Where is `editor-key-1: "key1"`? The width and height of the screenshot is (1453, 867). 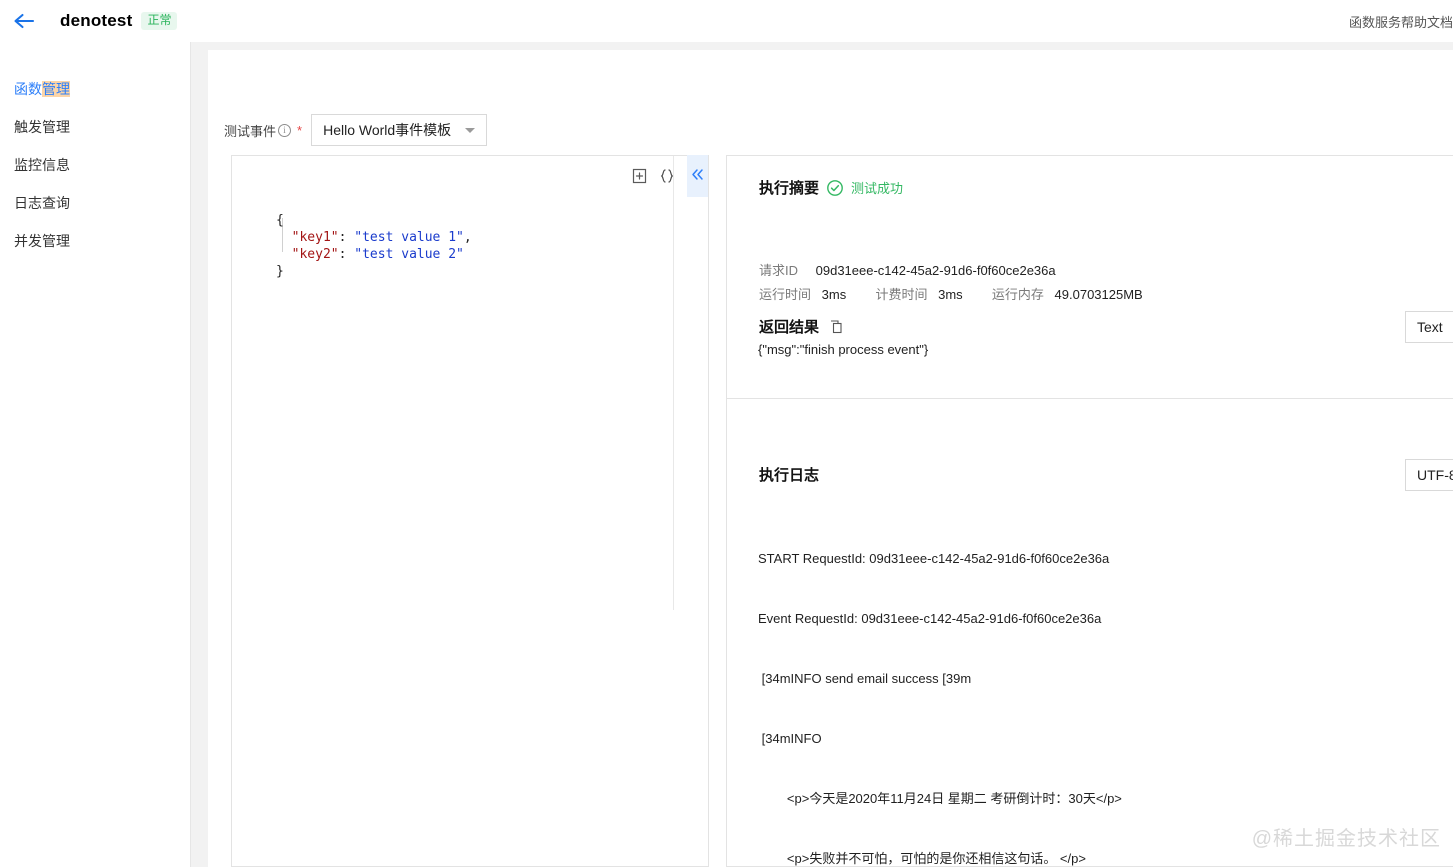
editor-key-1: "key1" is located at coordinates (315, 237).